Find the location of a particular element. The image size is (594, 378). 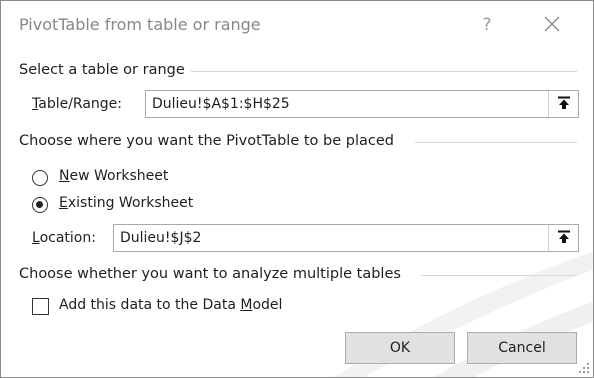

existing-worksheet-radio is located at coordinates (40, 205).